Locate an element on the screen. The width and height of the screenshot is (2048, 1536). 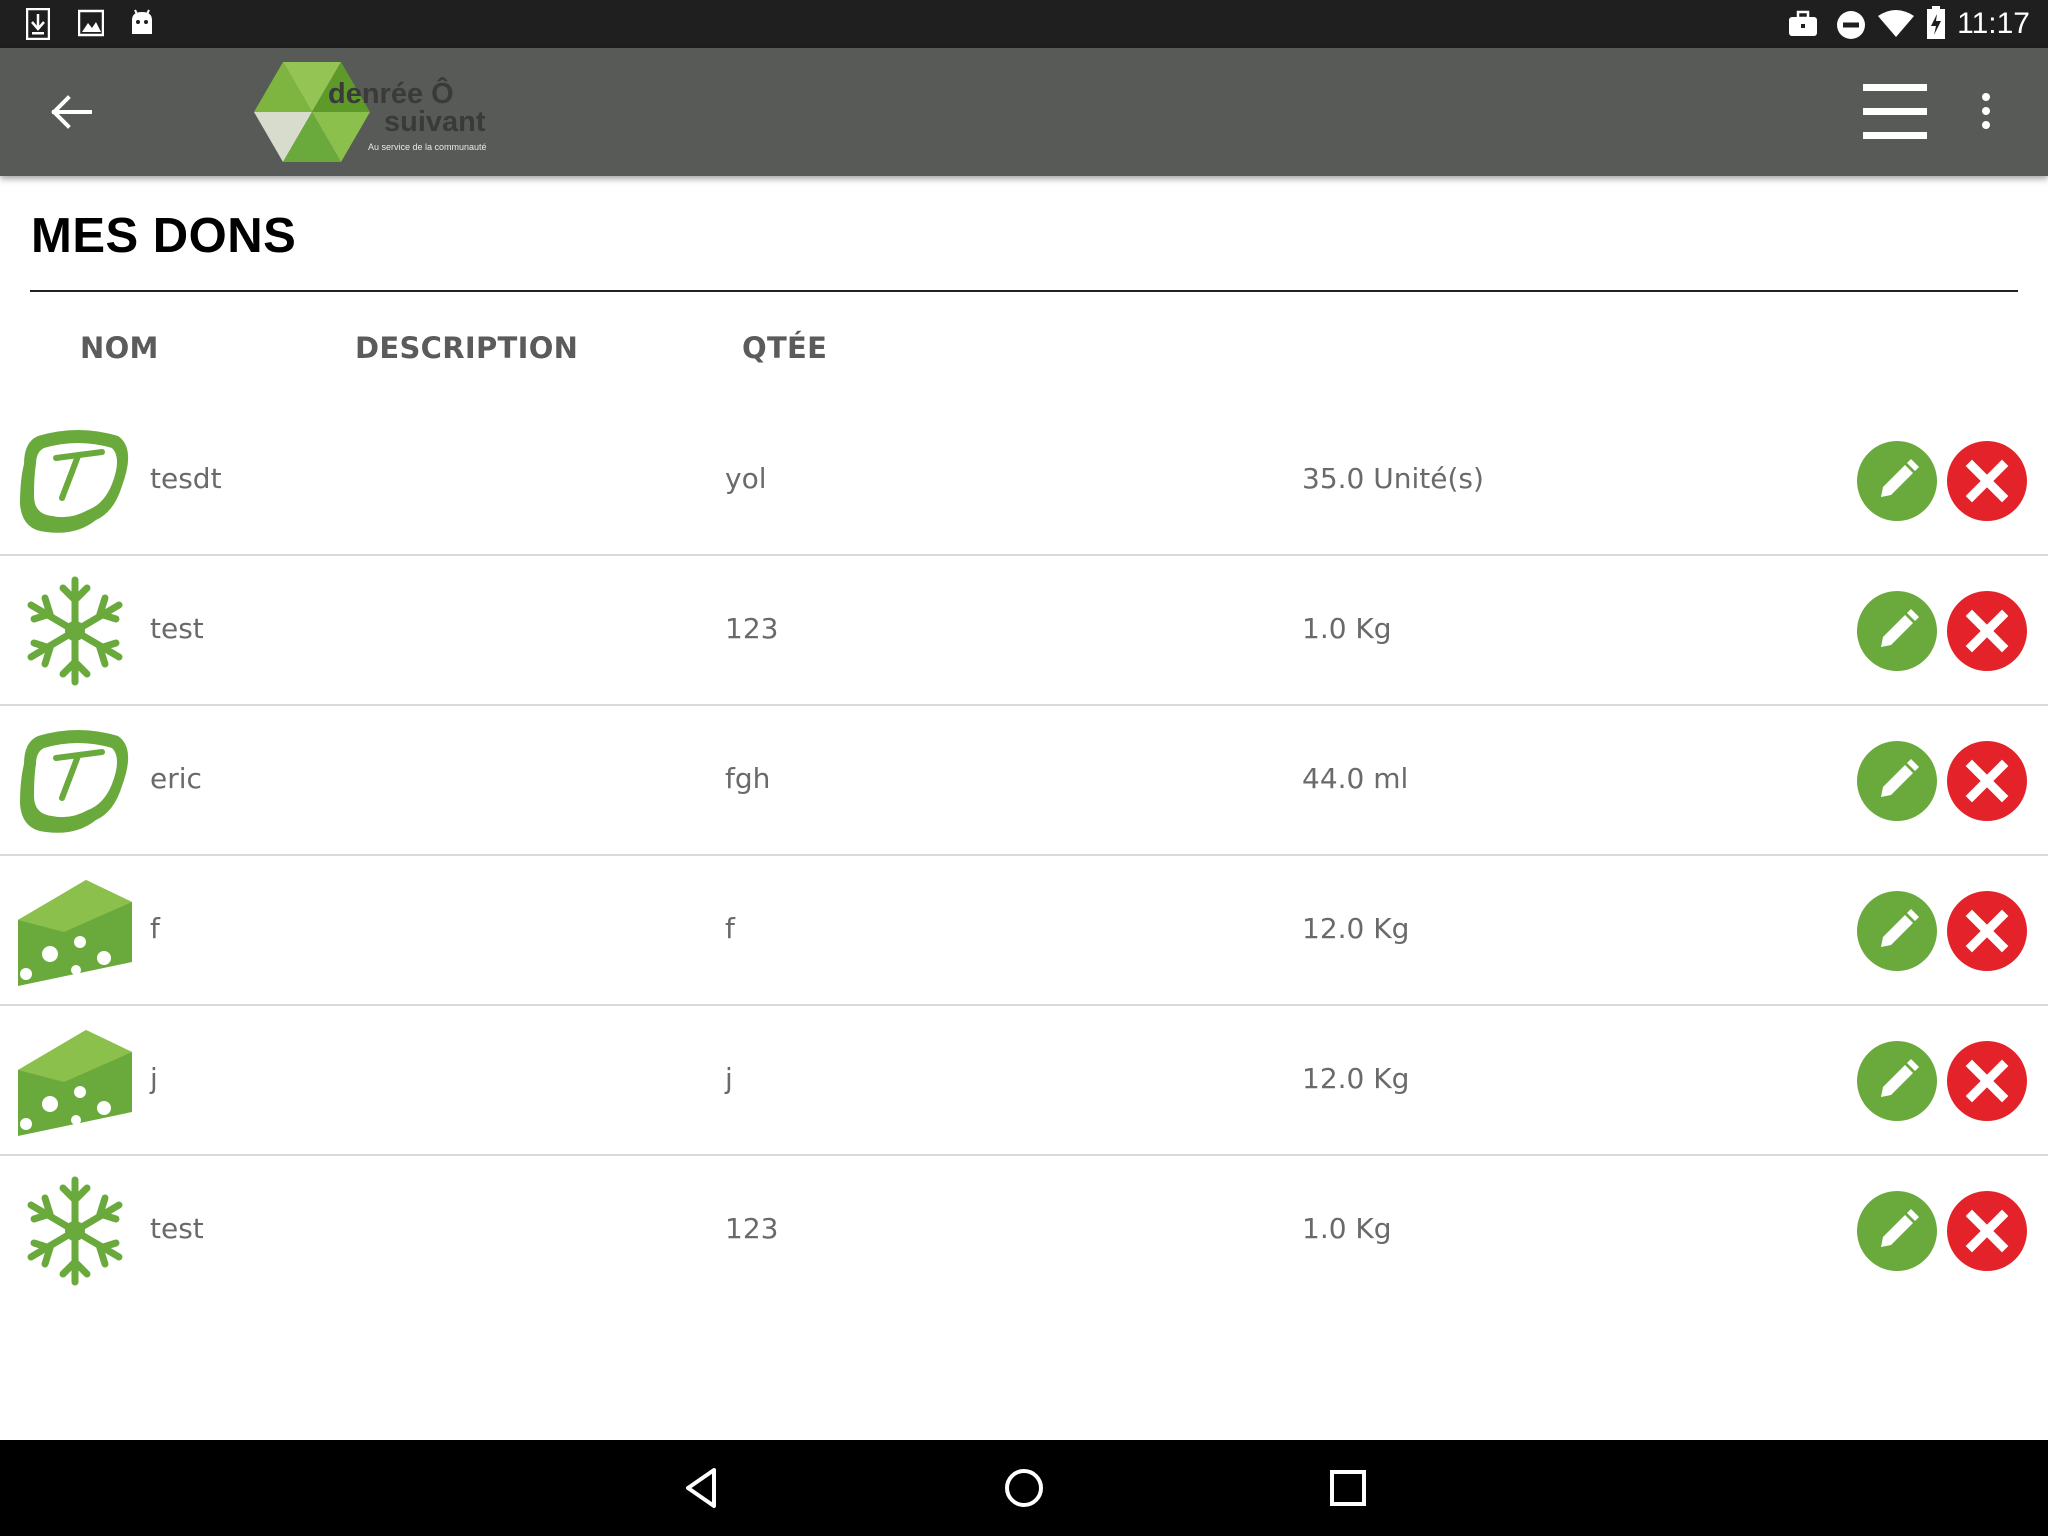
wifi-icon is located at coordinates (1896, 23).